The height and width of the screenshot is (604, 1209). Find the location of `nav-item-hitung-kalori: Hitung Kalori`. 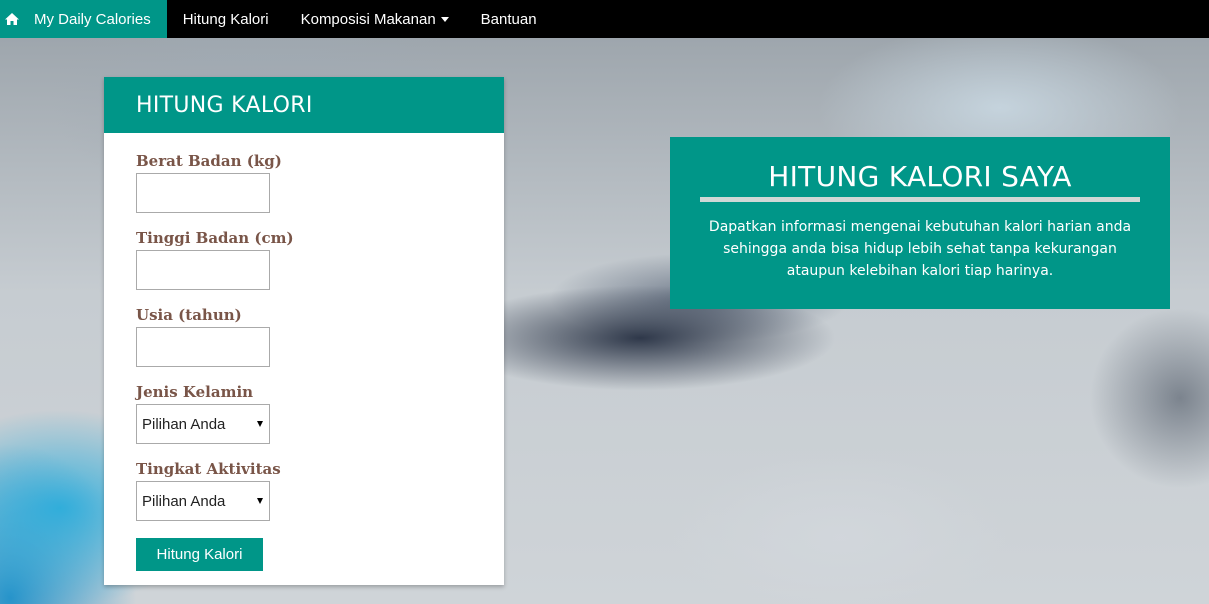

nav-item-hitung-kalori: Hitung Kalori is located at coordinates (226, 19).